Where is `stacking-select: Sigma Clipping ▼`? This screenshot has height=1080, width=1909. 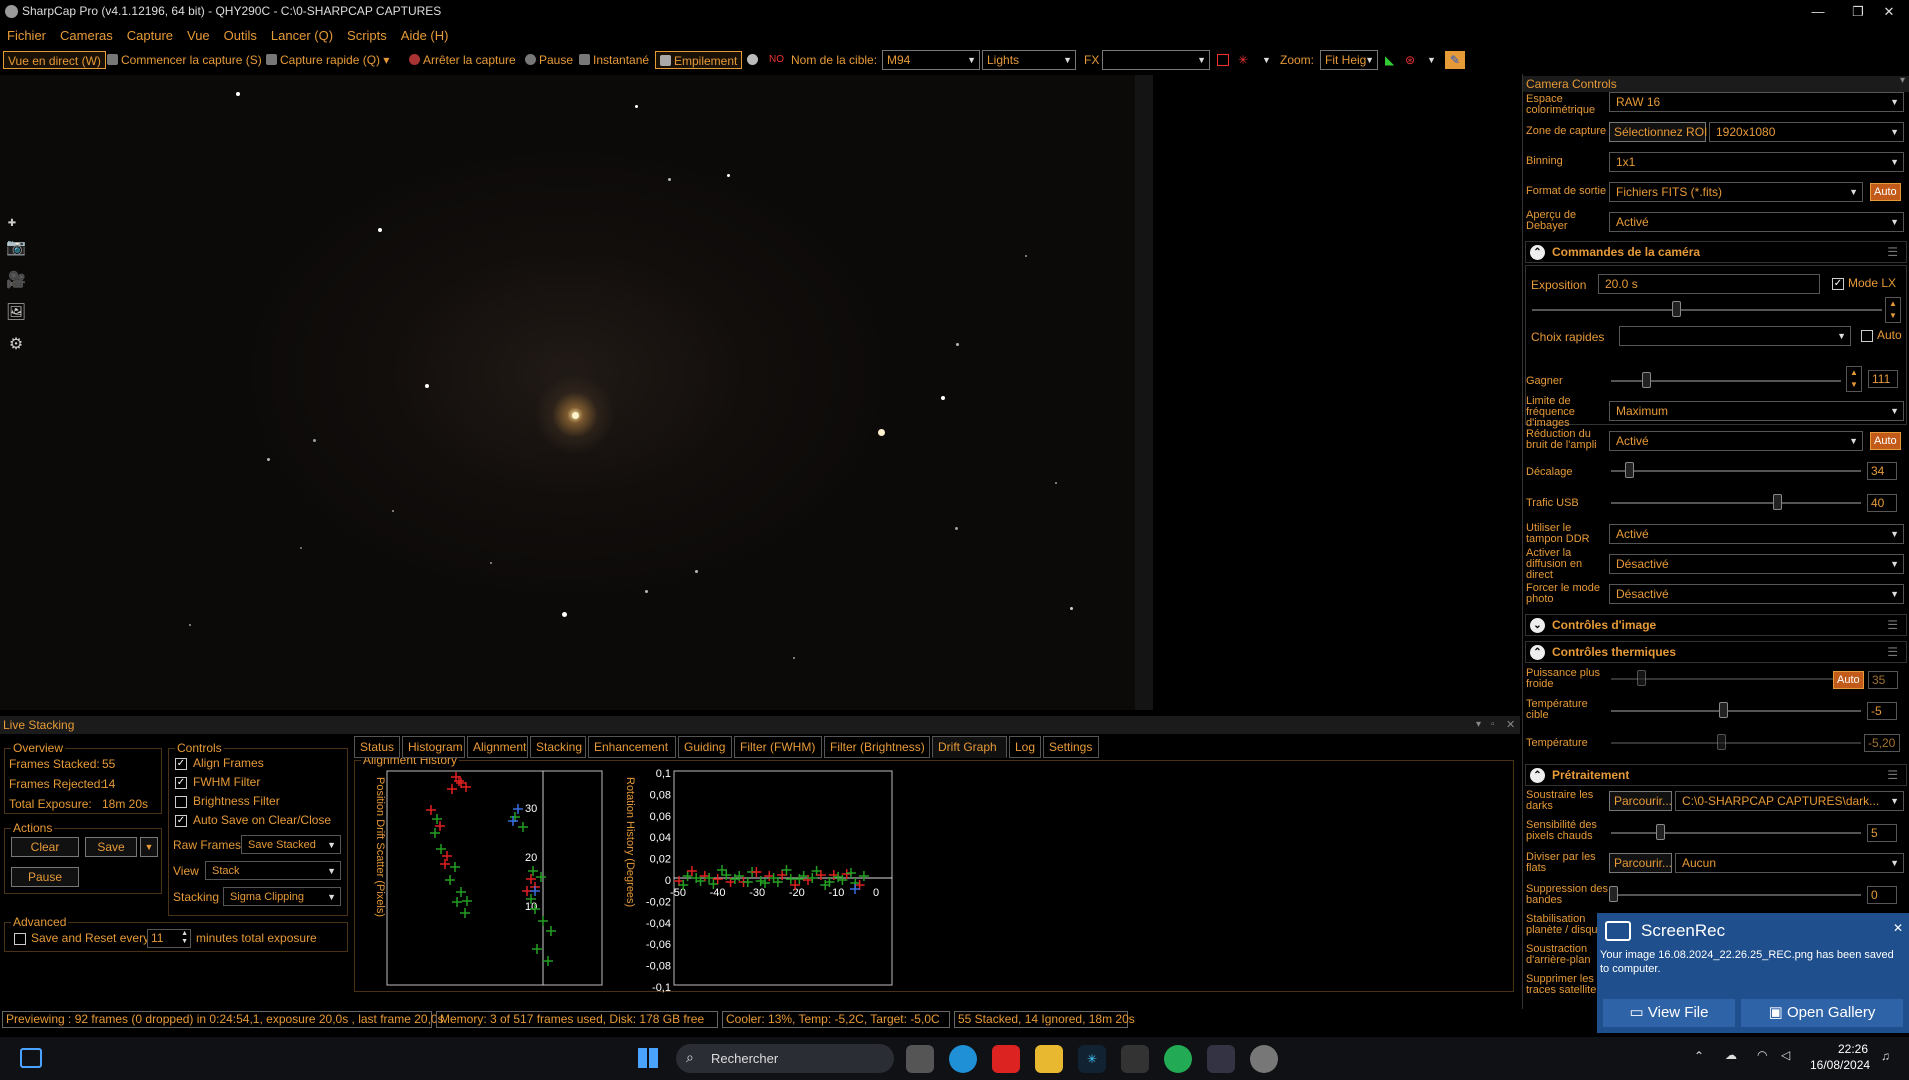 stacking-select: Sigma Clipping ▼ is located at coordinates (282, 896).